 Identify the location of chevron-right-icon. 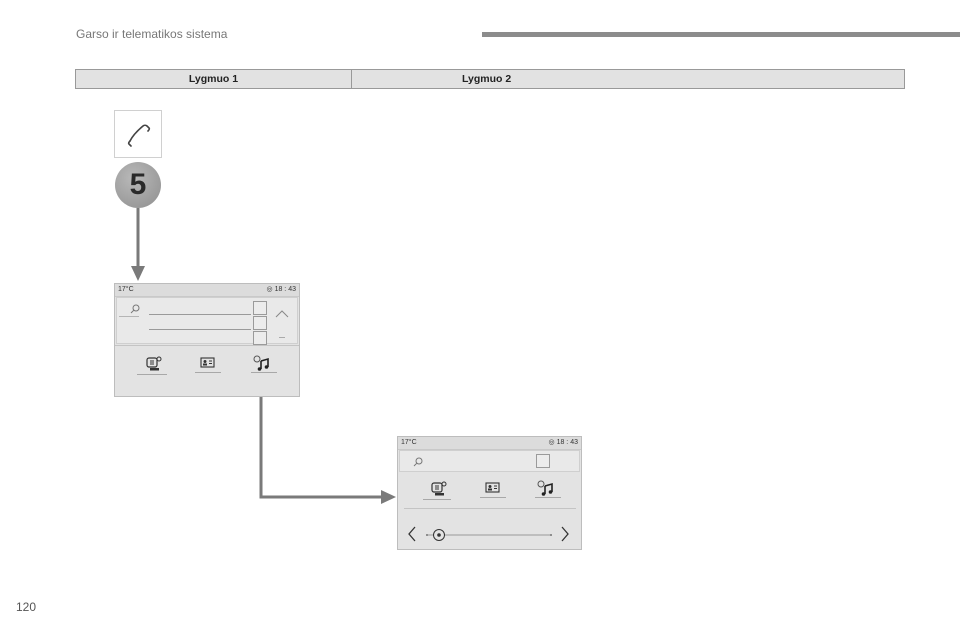
(565, 534).